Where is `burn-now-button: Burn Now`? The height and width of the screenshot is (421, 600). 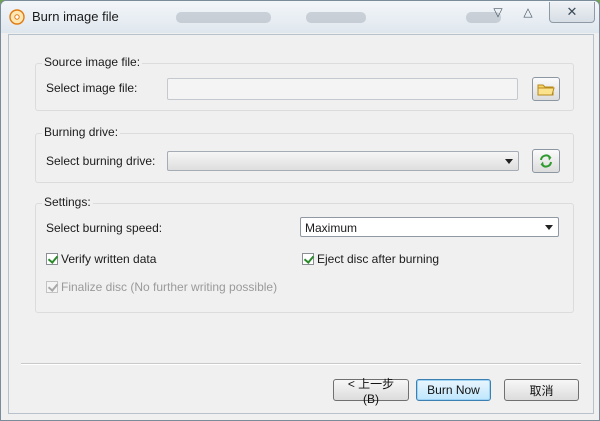
burn-now-button: Burn Now is located at coordinates (453, 390).